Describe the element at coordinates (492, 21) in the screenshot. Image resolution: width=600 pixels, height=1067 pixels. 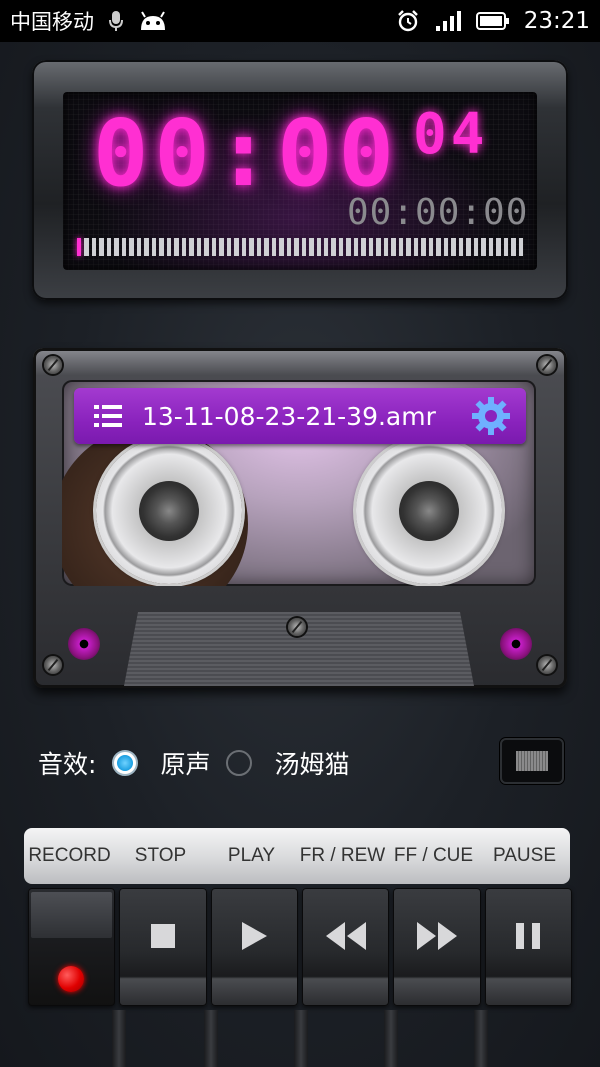
I see `battery-icon` at that location.